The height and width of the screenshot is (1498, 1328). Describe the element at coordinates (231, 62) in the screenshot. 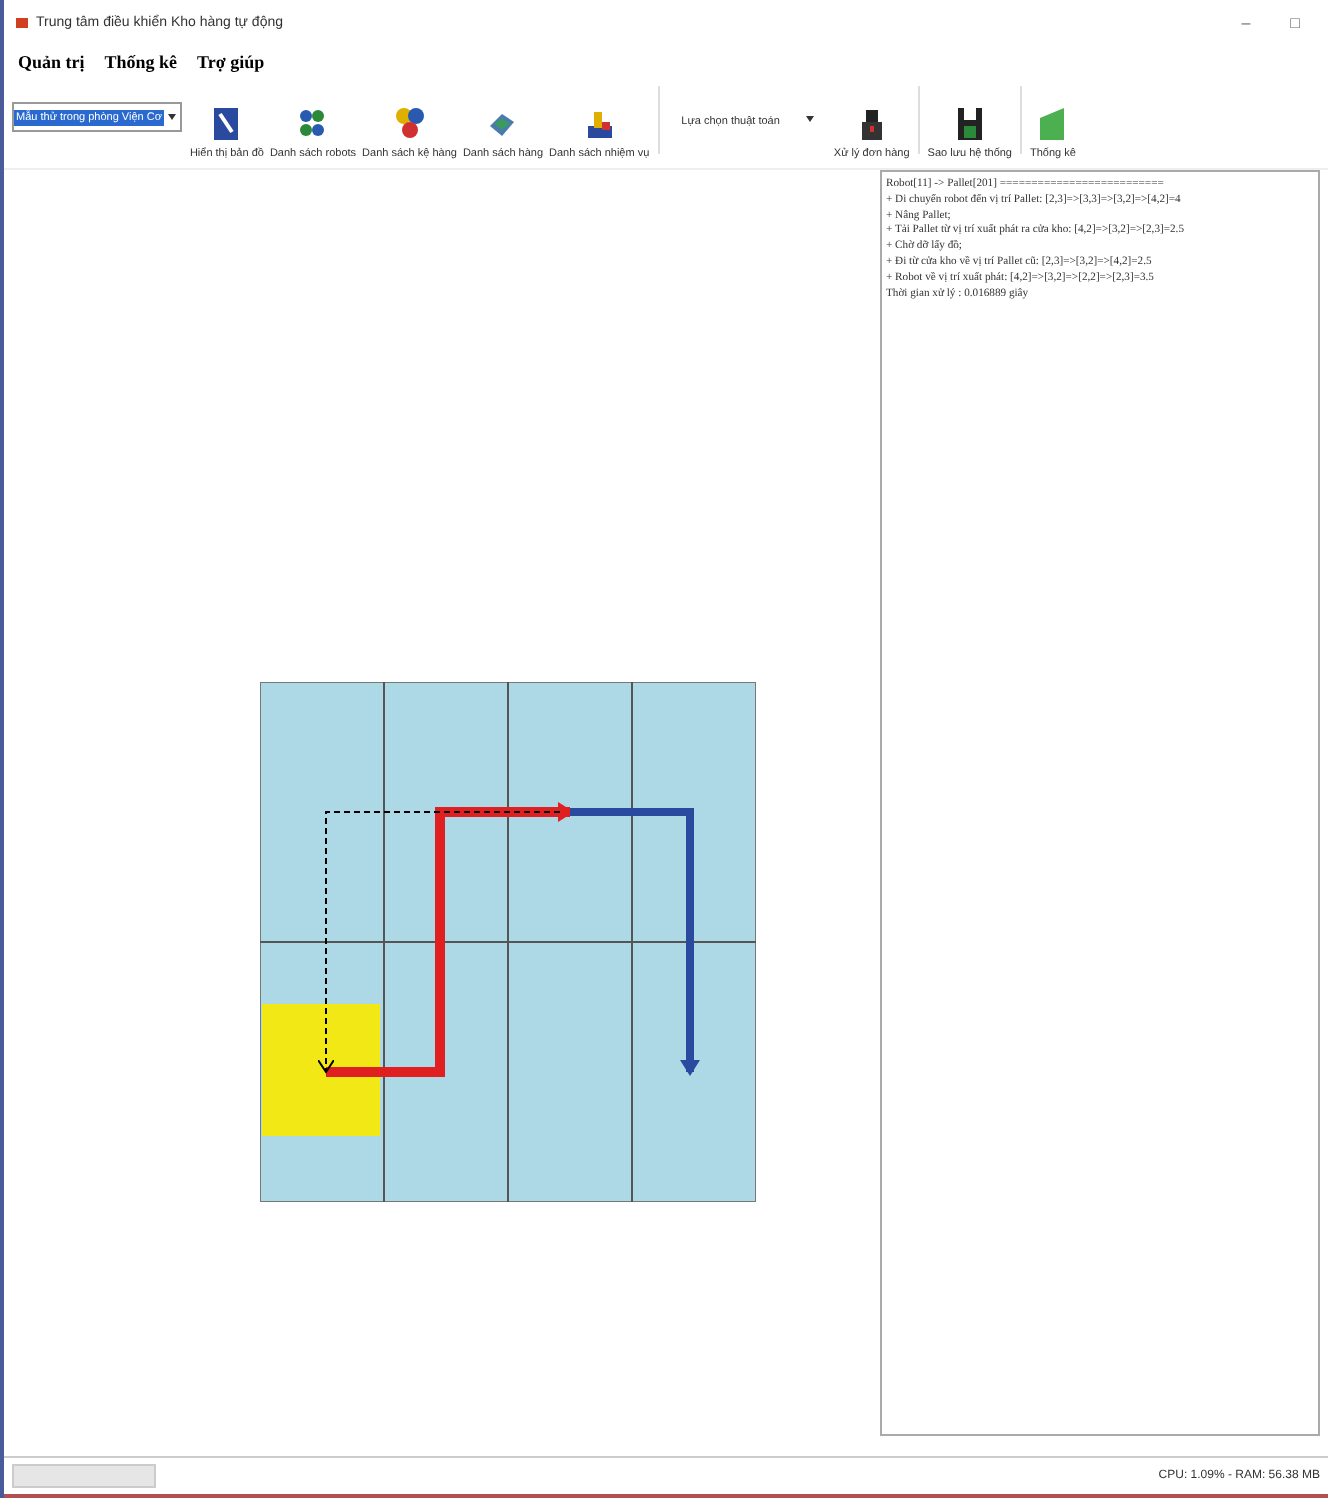

I see `menu-item: Trợ giúp` at that location.